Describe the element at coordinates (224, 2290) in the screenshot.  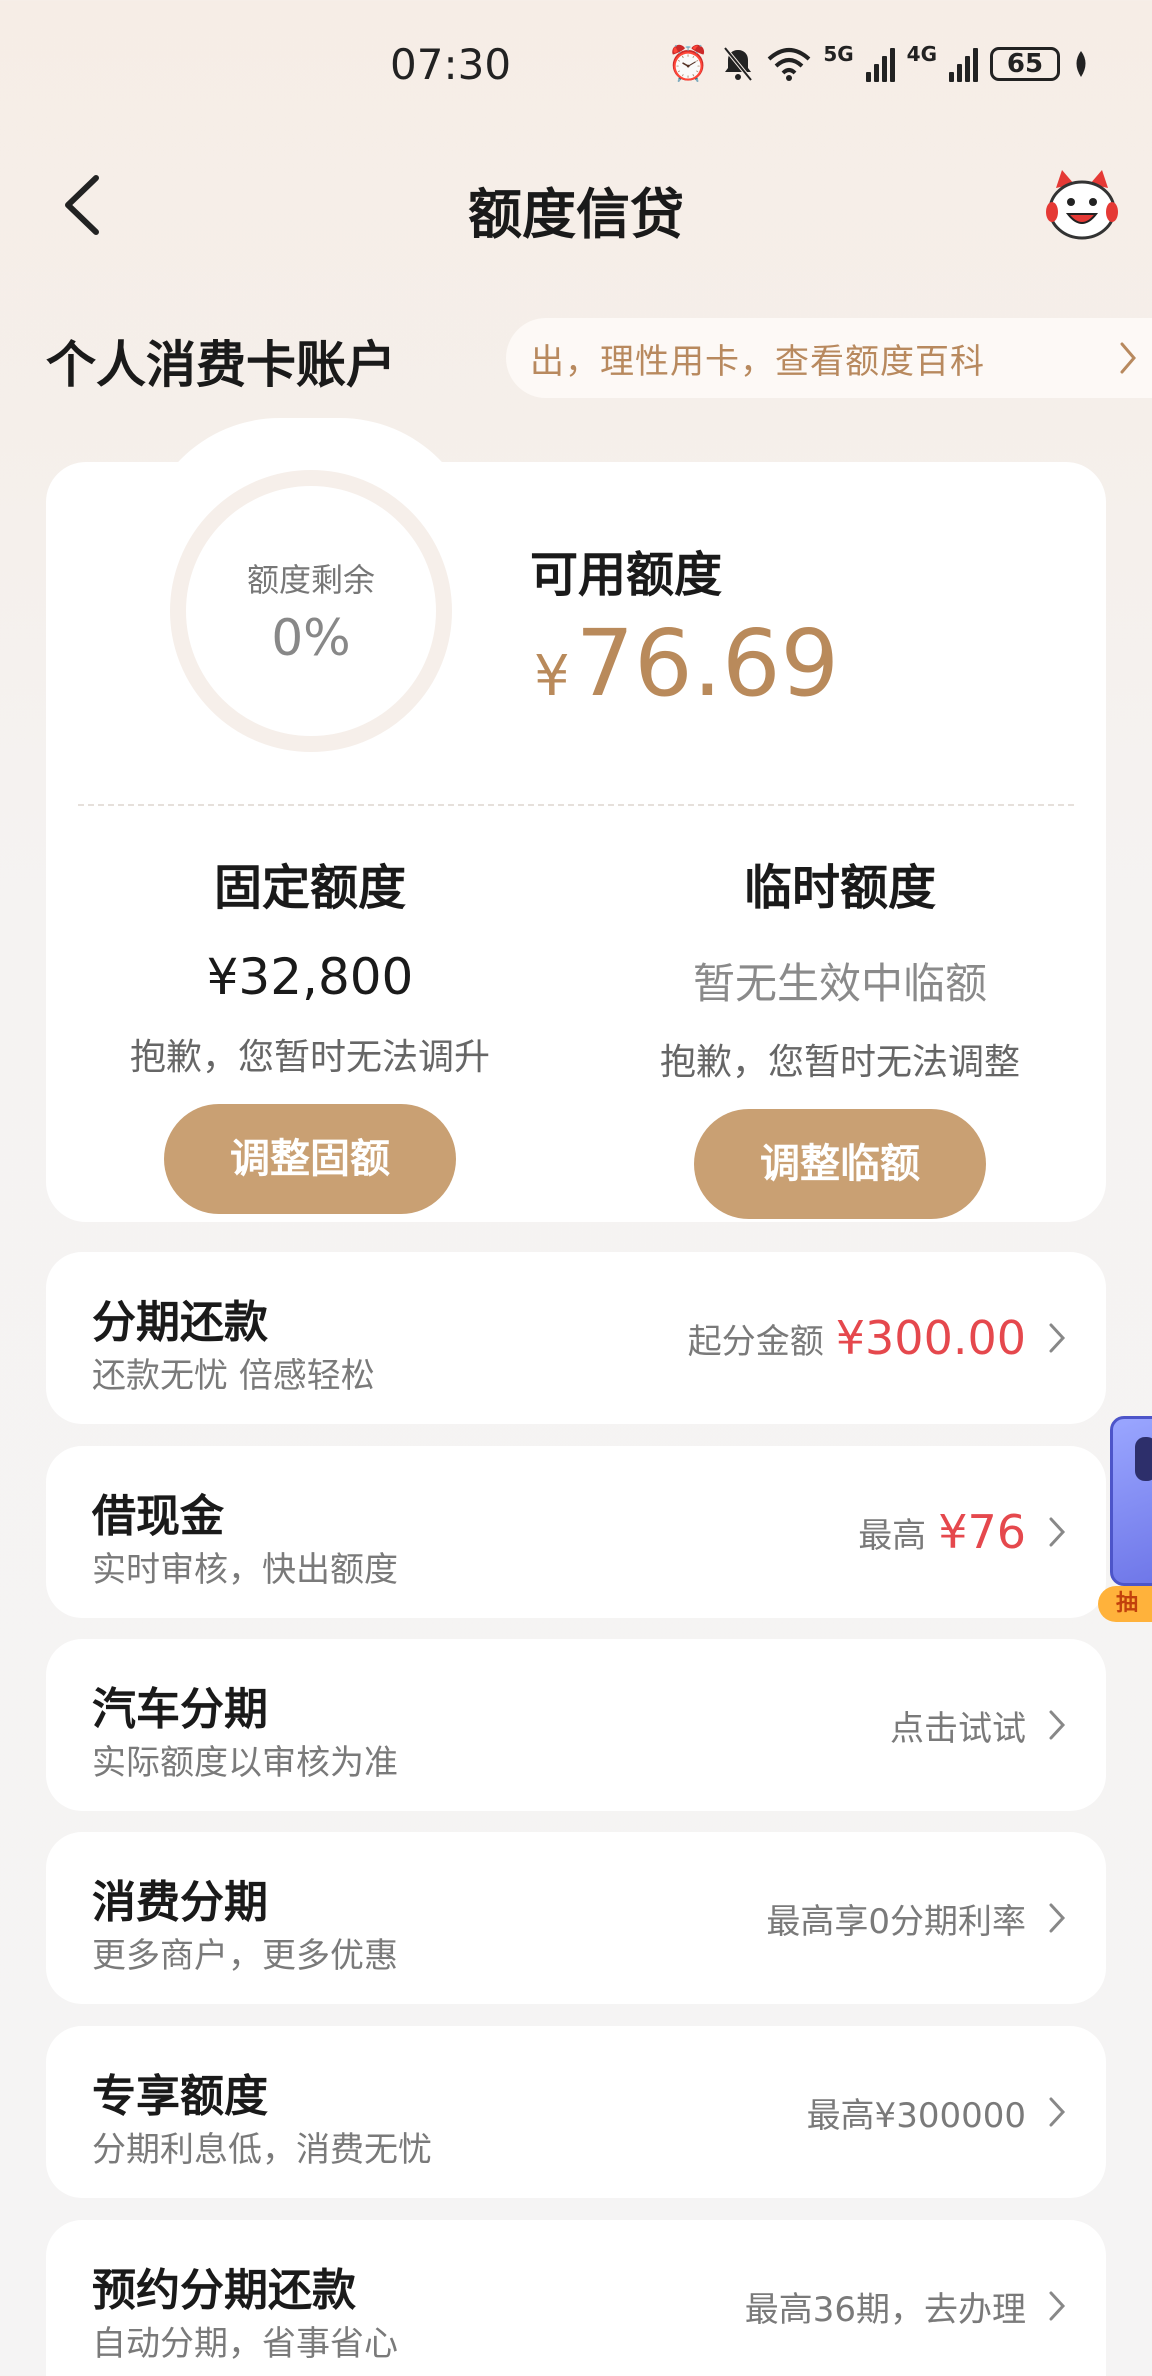
I see `list-item-title: 预约分期还款` at that location.